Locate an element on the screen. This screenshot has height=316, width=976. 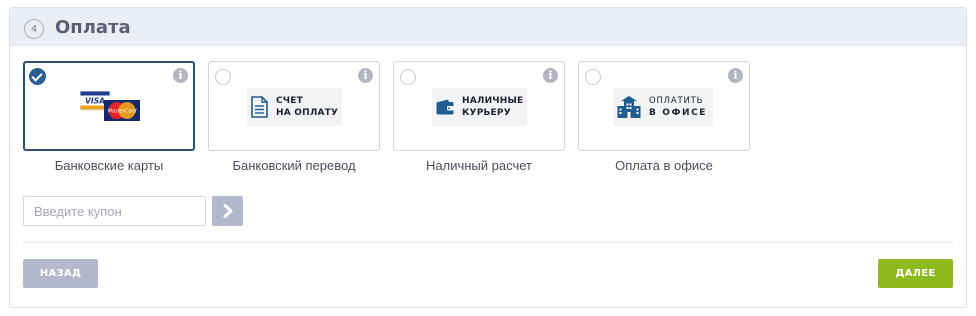
bank-transfer-logo-text: СЧЕТ НА ОПЛАТУ is located at coordinates (307, 107).